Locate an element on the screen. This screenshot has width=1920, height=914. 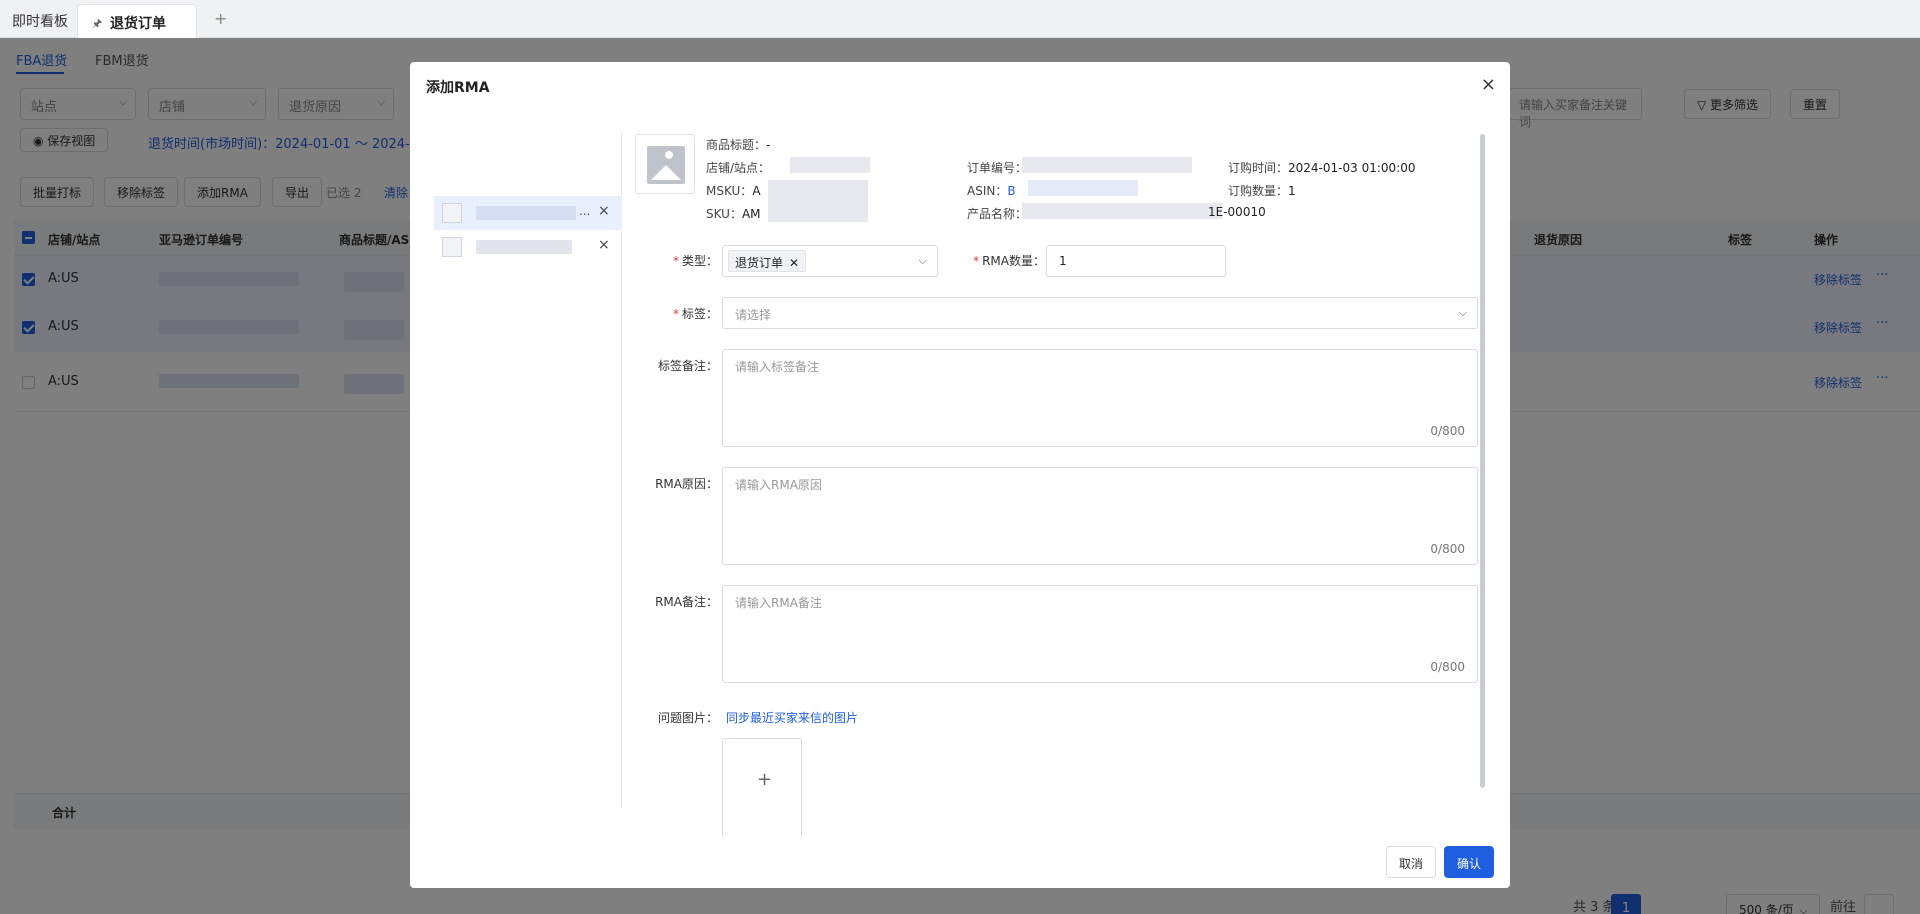
type-select: 退货订单 ✕ ⌵ is located at coordinates (830, 261).